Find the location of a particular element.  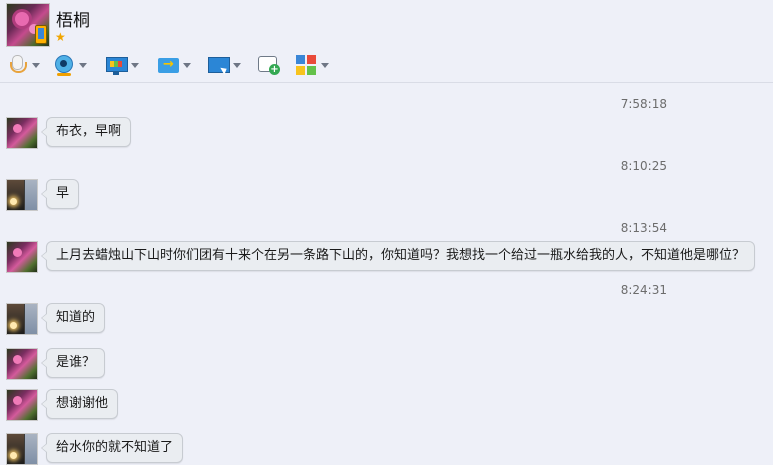

message-bubble: 知道的 is located at coordinates (73, 318).